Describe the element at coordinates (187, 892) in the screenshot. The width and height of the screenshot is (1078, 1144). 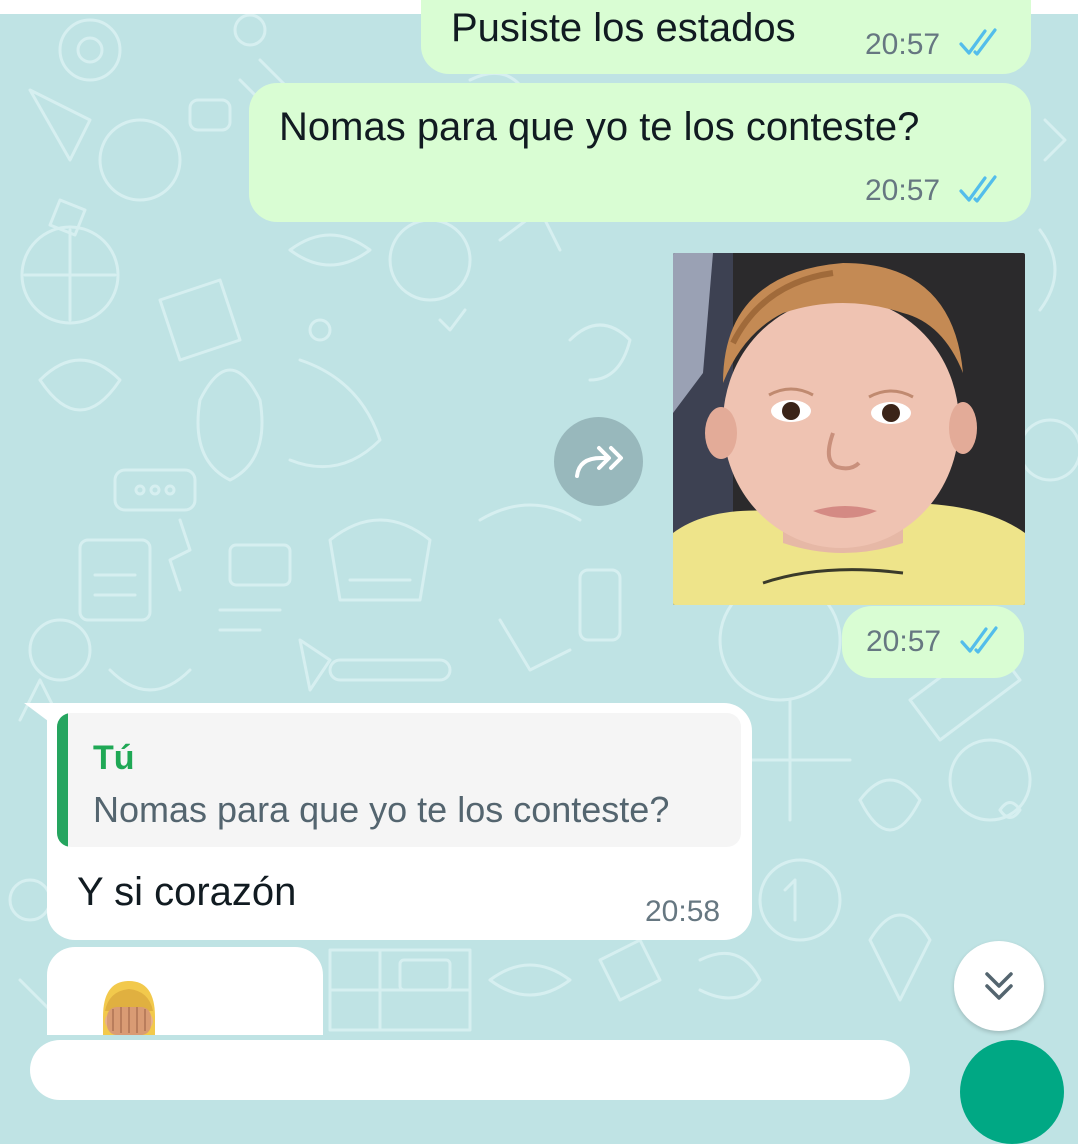
I see `message-text: Y si corazón` at that location.